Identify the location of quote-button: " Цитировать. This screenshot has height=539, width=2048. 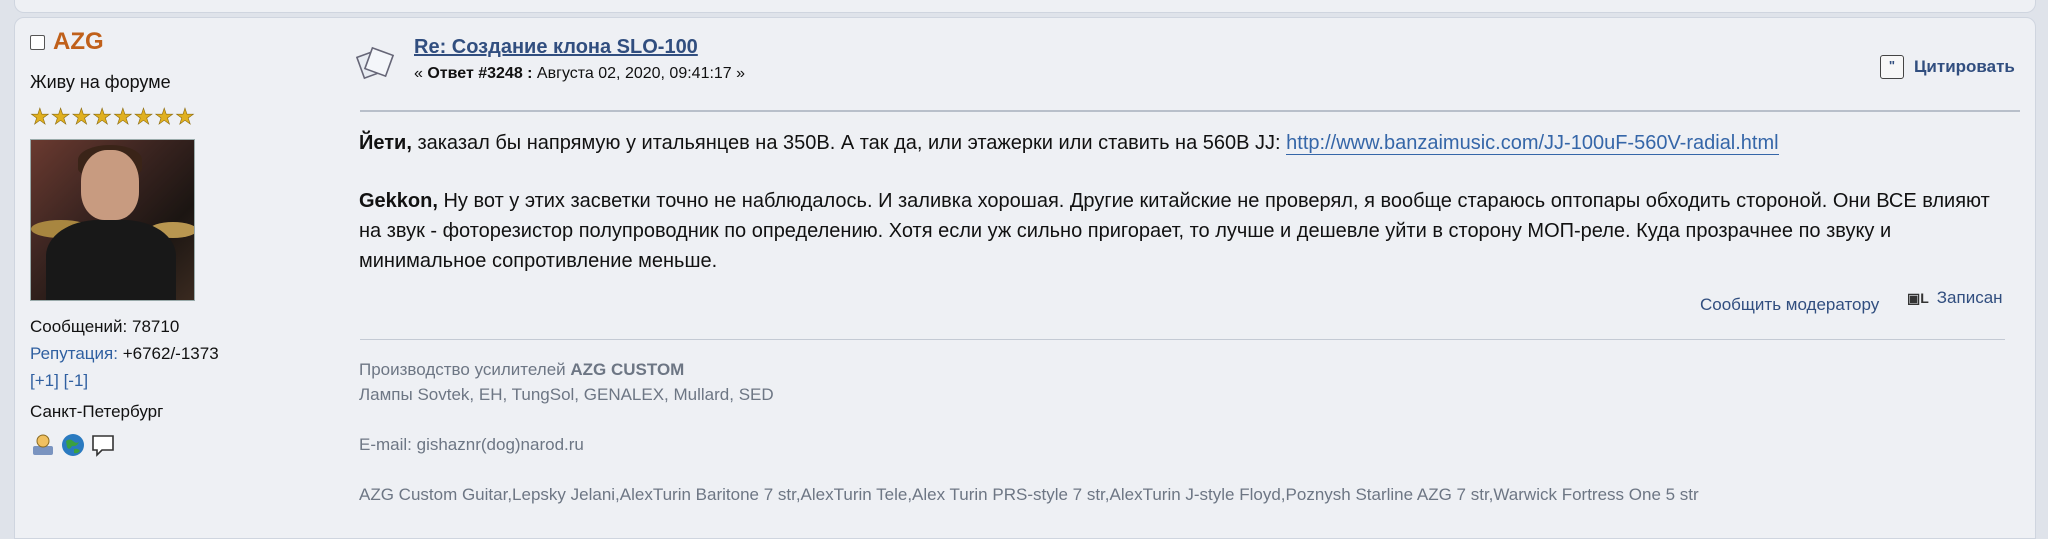
(1947, 67).